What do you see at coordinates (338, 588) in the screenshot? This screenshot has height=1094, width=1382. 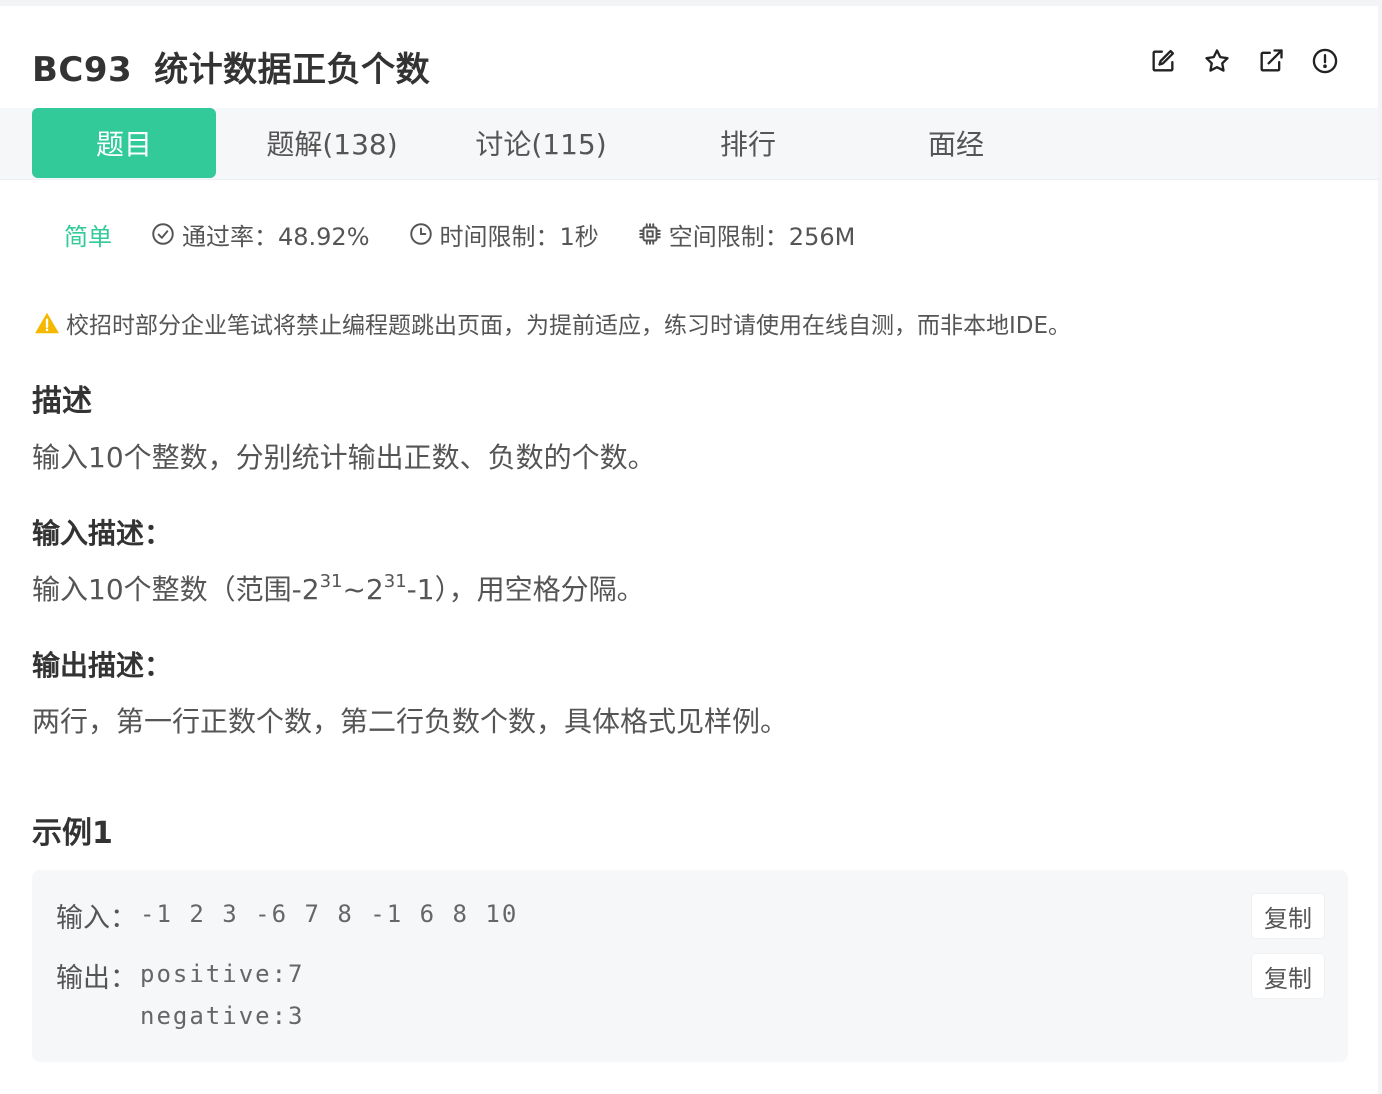 I see `input-desc-text: 输入10个整数（范围-231~231-1），用空格分隔。` at bounding box center [338, 588].